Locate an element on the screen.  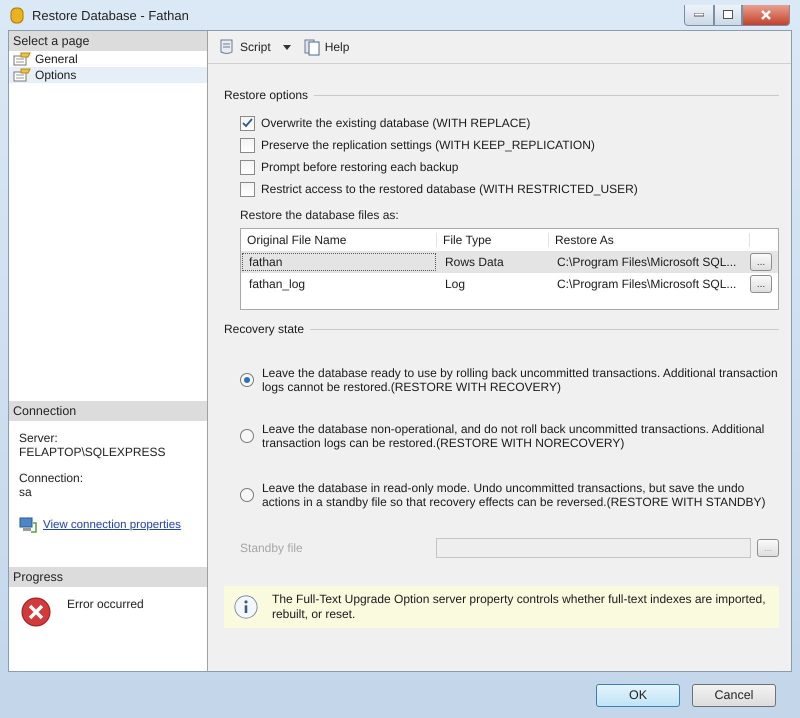
info-icon is located at coordinates (246, 607).